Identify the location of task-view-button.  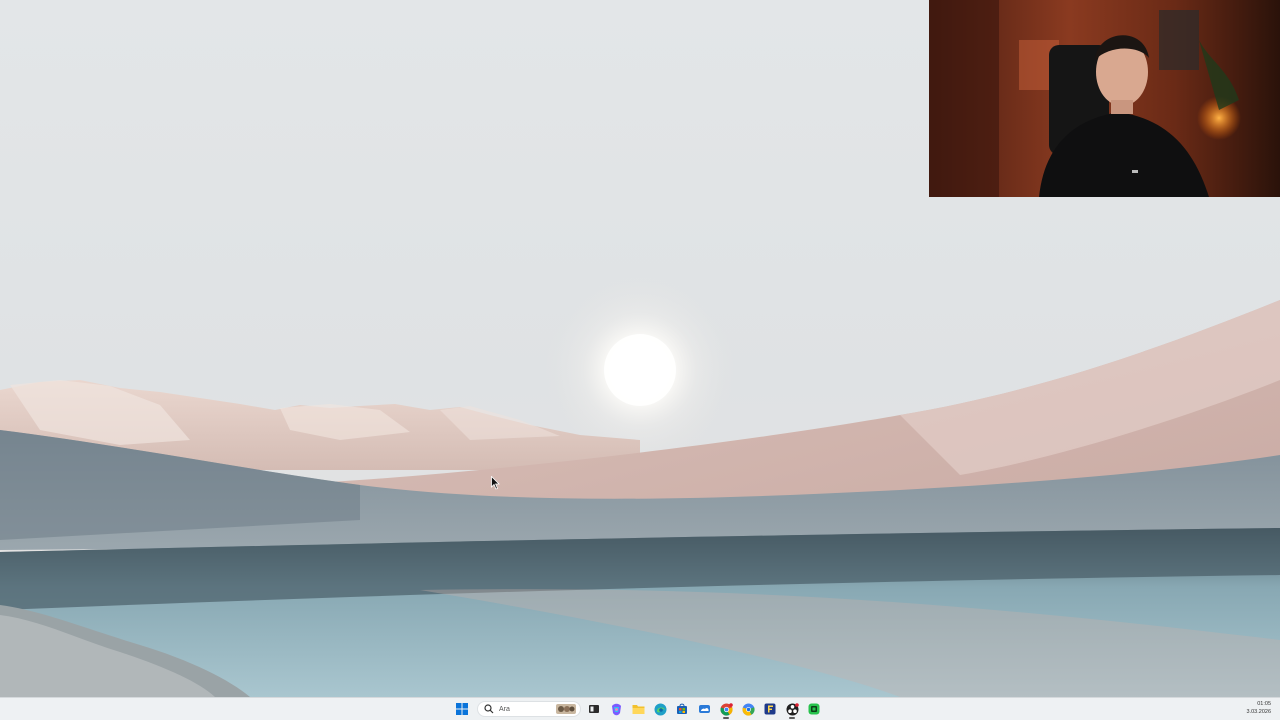
(594, 709).